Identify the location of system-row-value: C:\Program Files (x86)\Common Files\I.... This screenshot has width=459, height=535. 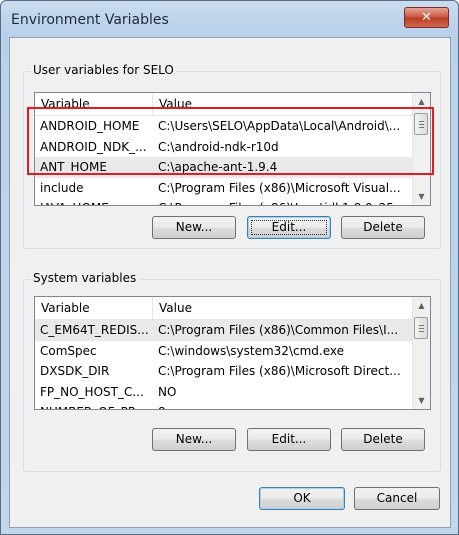
(278, 330).